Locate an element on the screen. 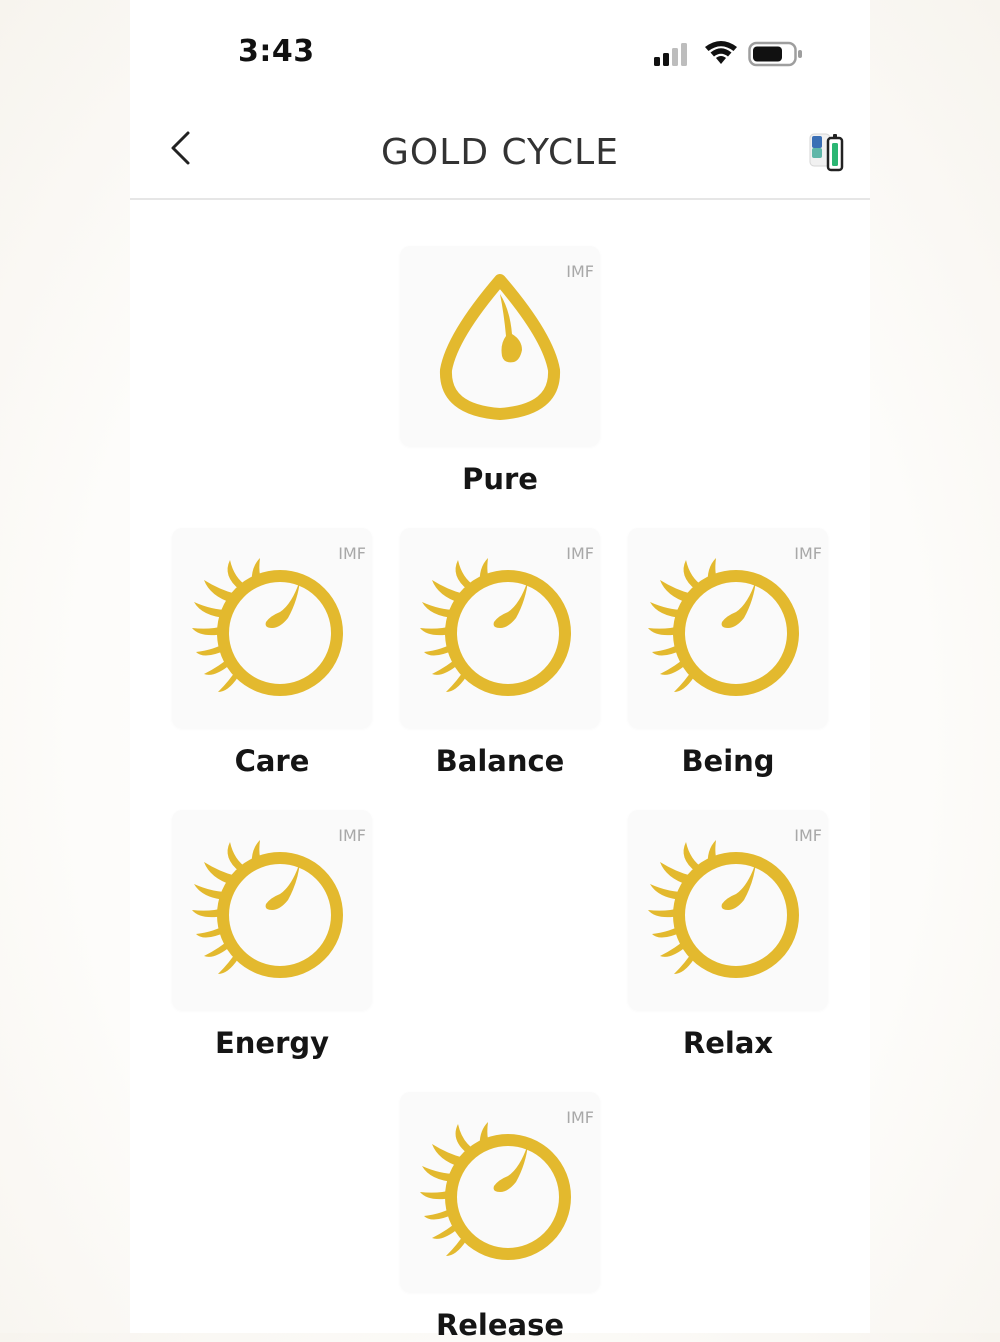 The image size is (1000, 1342). cycle-tile-release: IMF Release is located at coordinates (500, 1217).